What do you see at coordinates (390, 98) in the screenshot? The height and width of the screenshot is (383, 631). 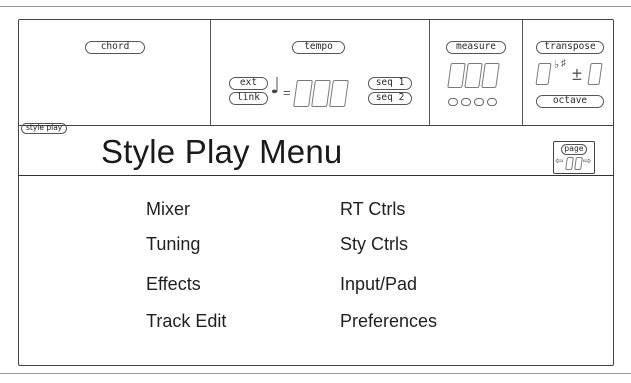 I see `seq2-indicator: seq 2` at bounding box center [390, 98].